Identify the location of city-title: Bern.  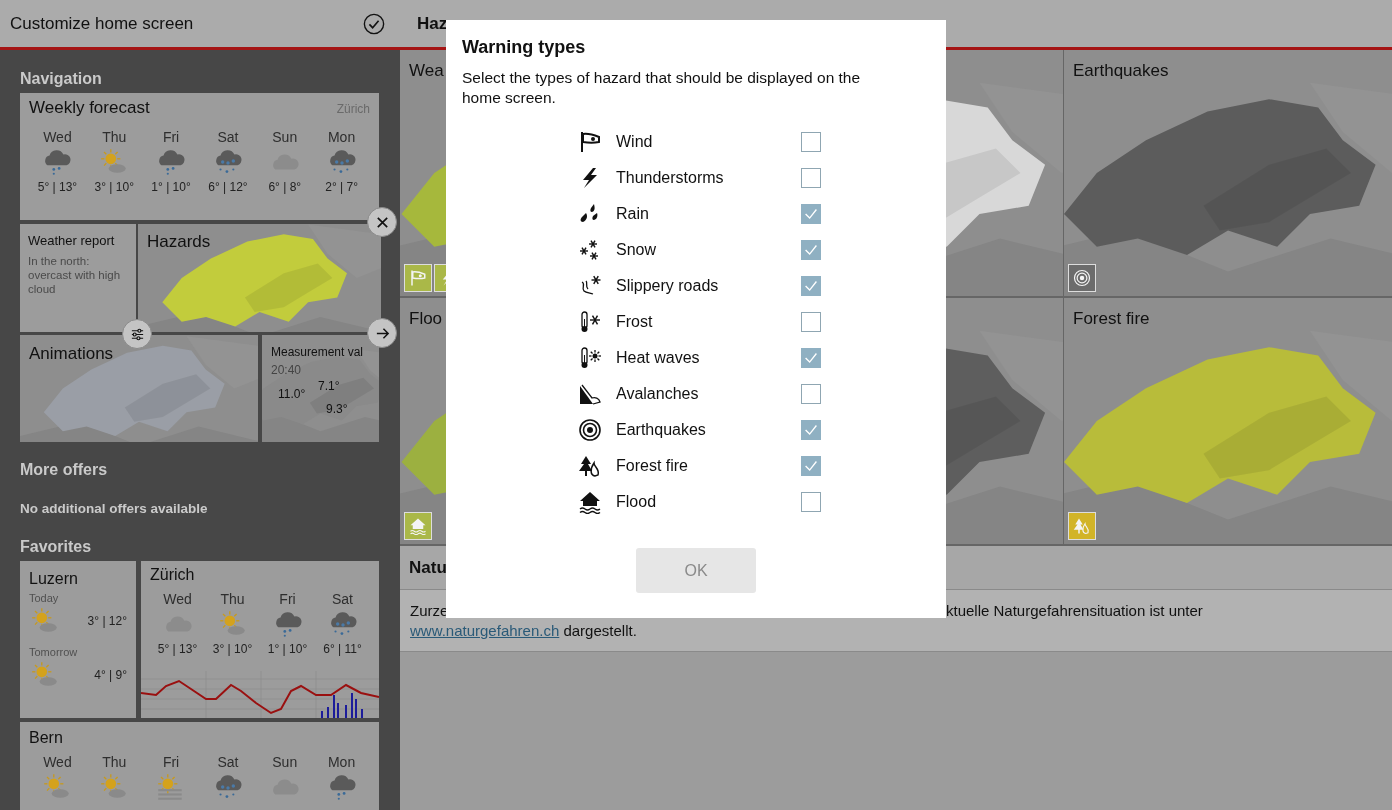
(46, 737).